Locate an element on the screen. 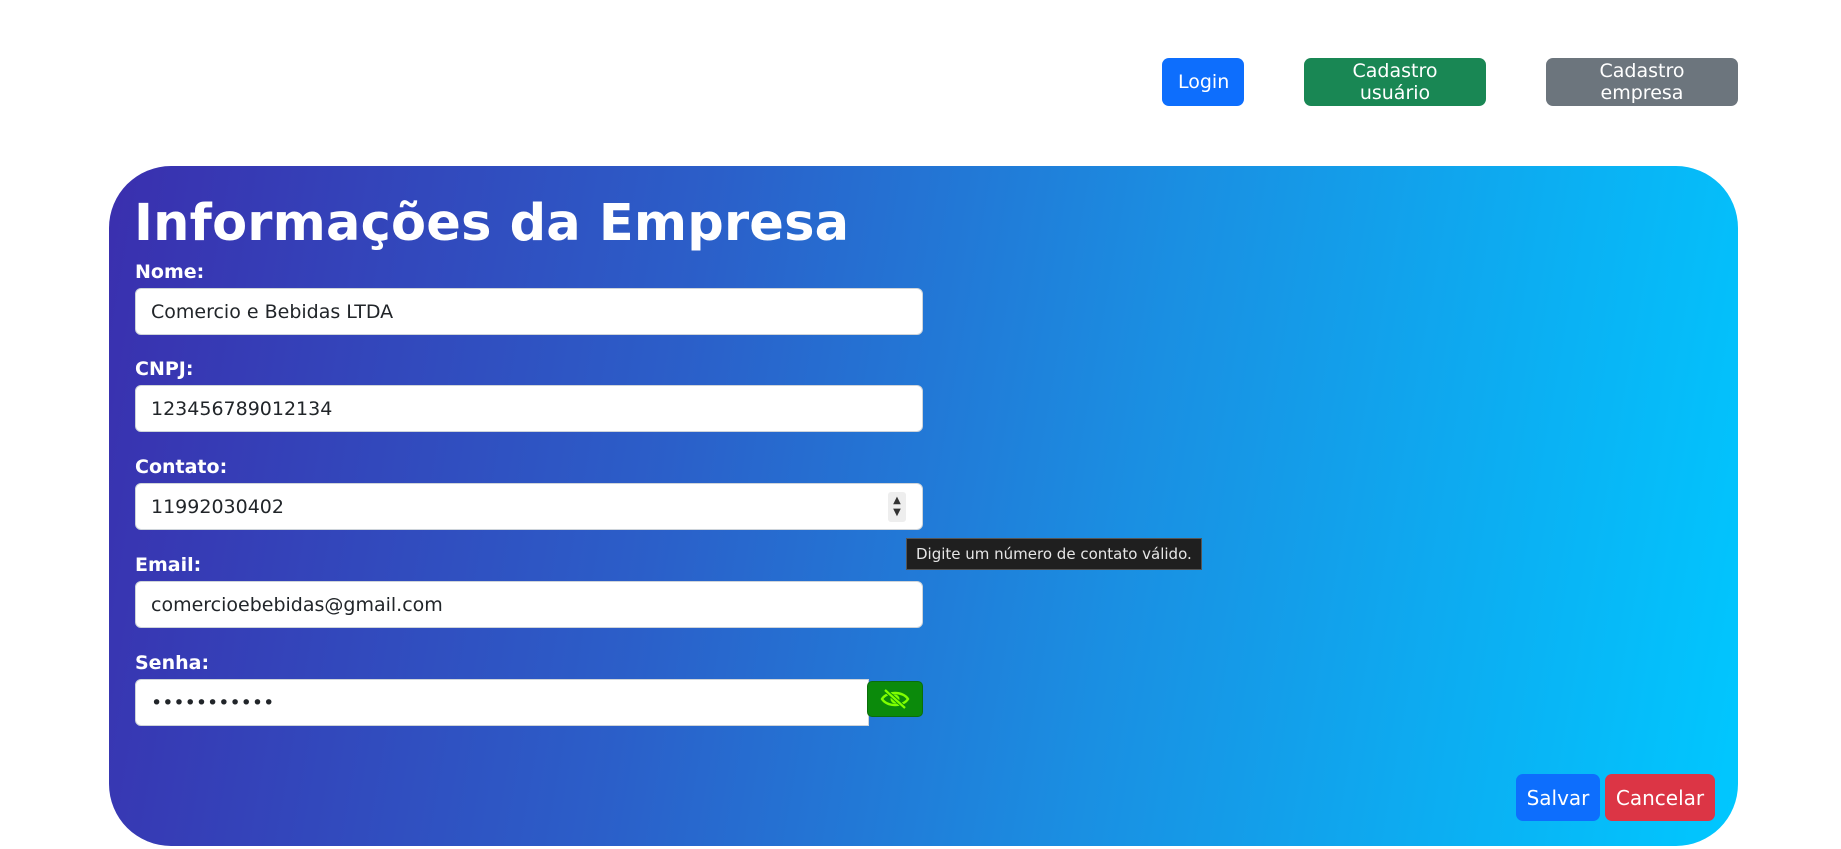  nome-label: Nome: is located at coordinates (170, 272).